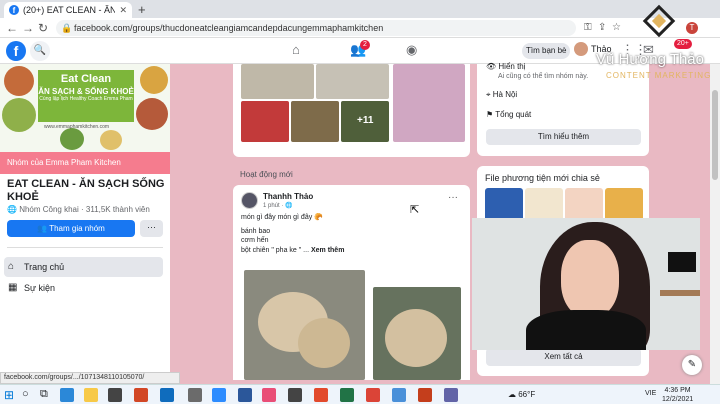  What do you see at coordinates (365, 121) in the screenshot?
I see `photo: +11` at bounding box center [365, 121].